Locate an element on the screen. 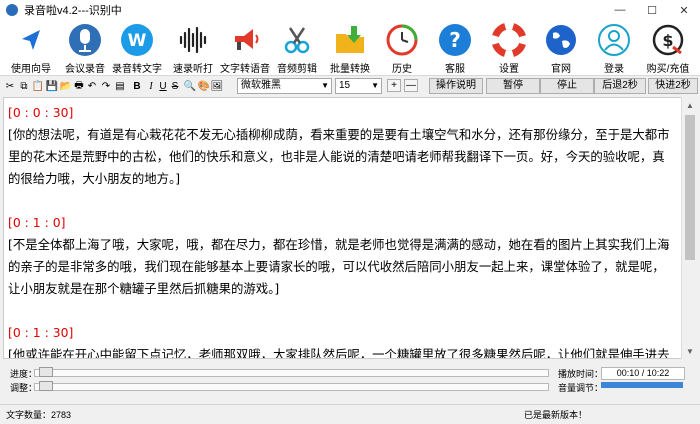  w-letter-icon: W is located at coordinates (137, 40).